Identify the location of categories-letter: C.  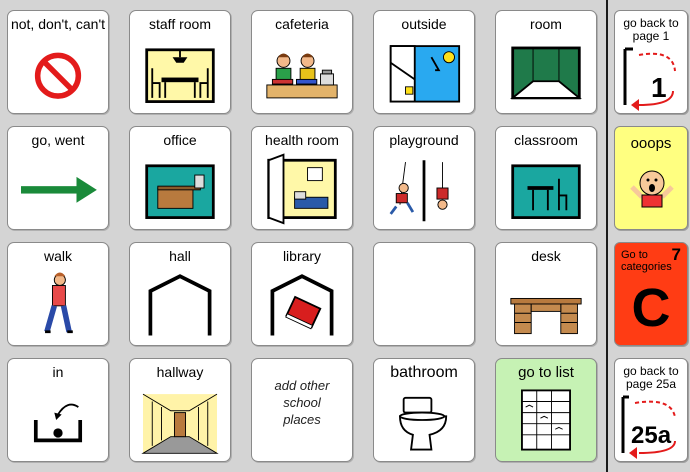
(651, 308).